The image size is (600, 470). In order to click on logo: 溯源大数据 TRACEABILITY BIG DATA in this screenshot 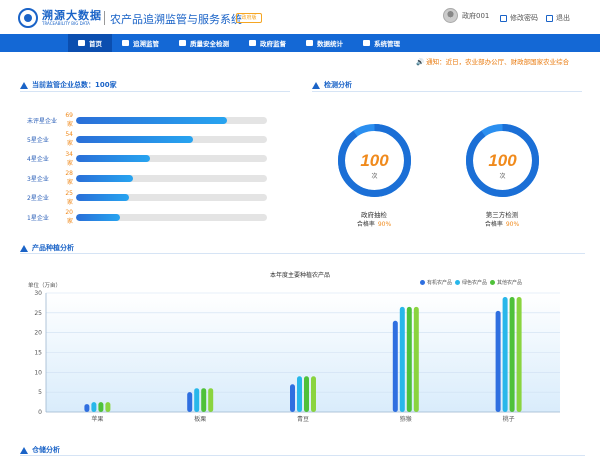, I will do `click(60, 18)`.